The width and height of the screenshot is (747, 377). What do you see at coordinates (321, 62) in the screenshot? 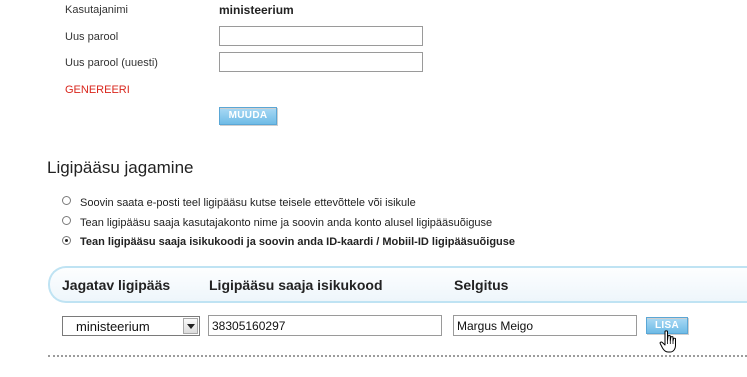
I see `repeat-password-field` at bounding box center [321, 62].